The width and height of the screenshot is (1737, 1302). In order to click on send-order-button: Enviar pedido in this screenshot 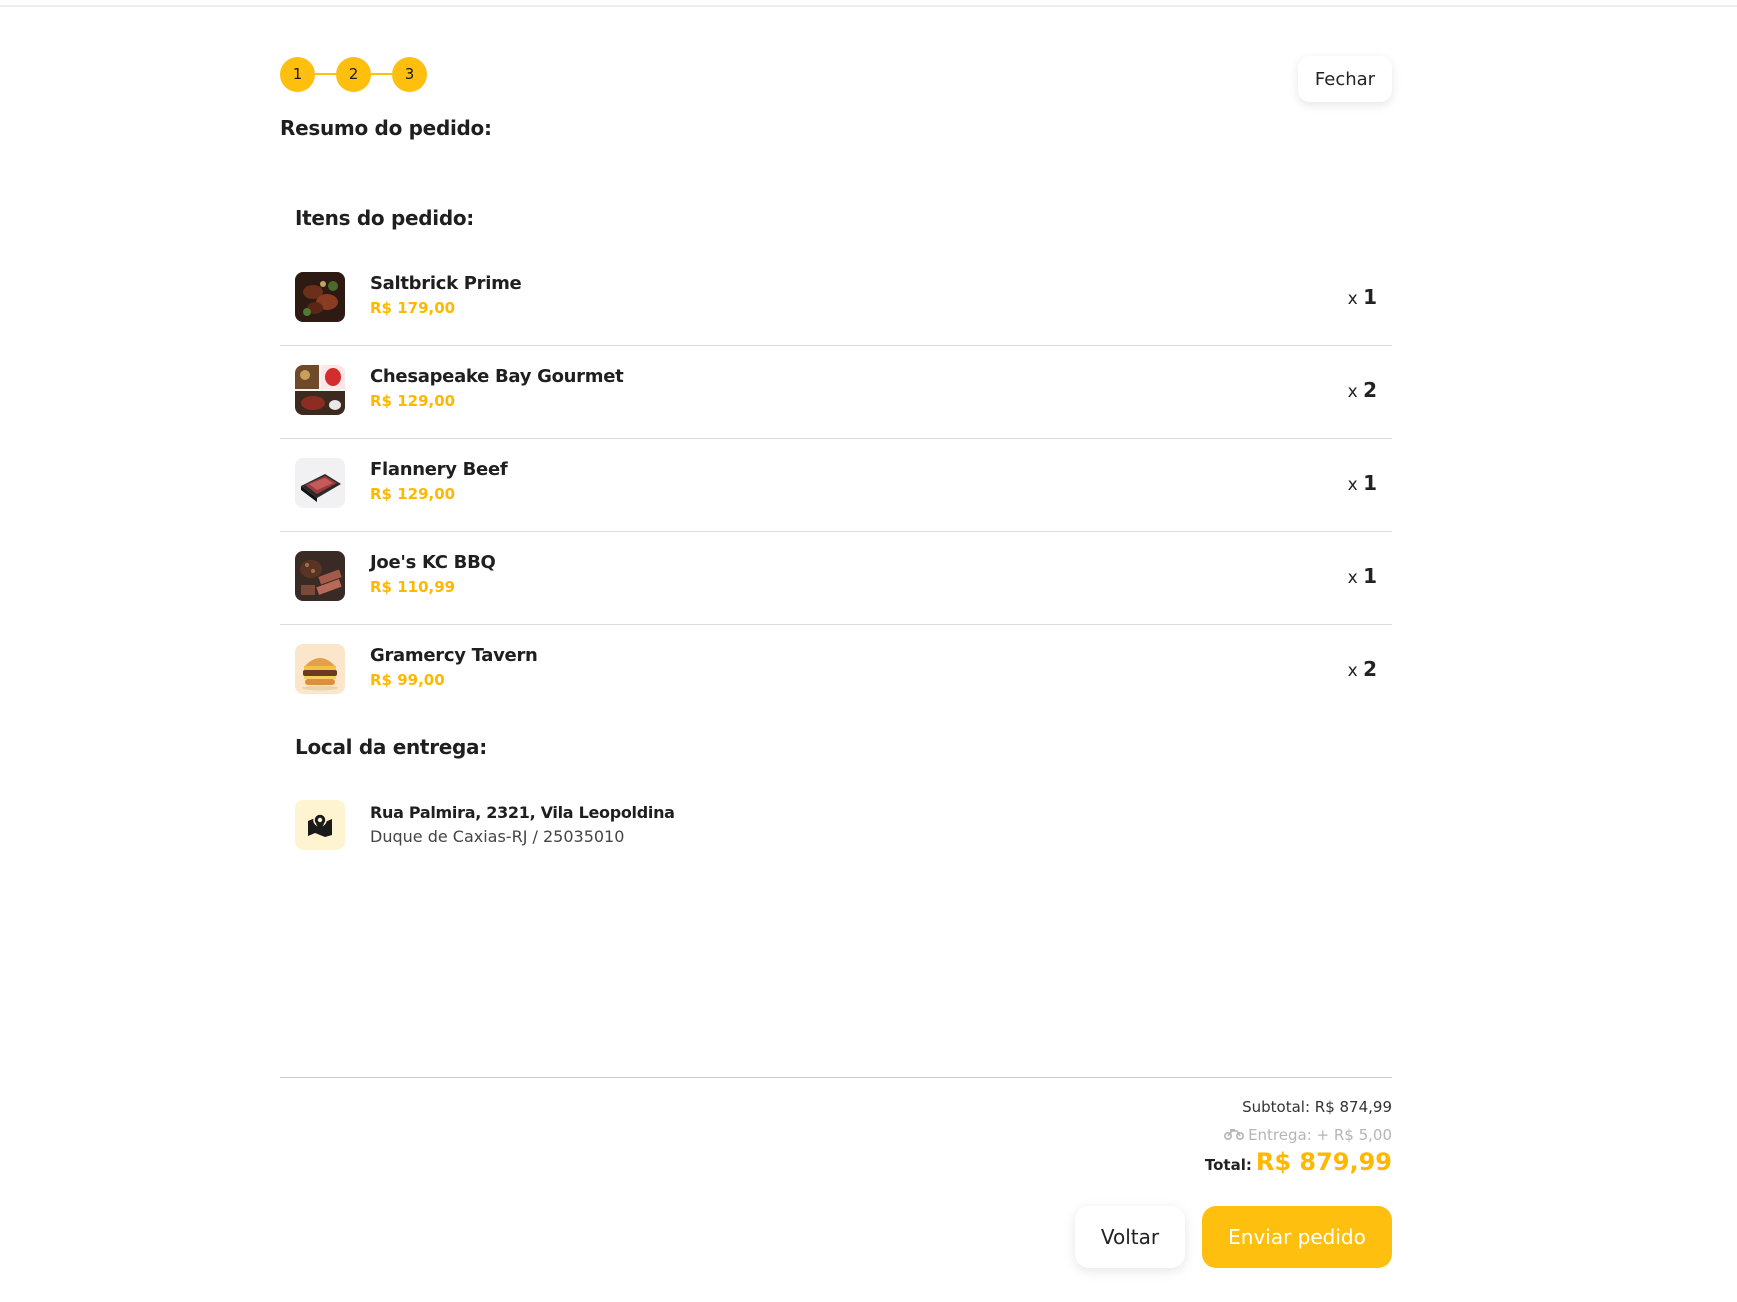, I will do `click(1297, 1237)`.